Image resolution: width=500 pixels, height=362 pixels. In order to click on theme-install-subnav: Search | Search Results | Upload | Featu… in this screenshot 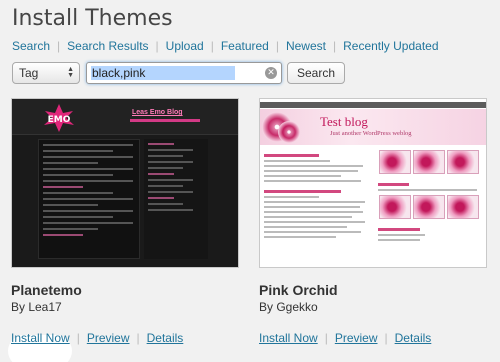, I will do `click(225, 46)`.